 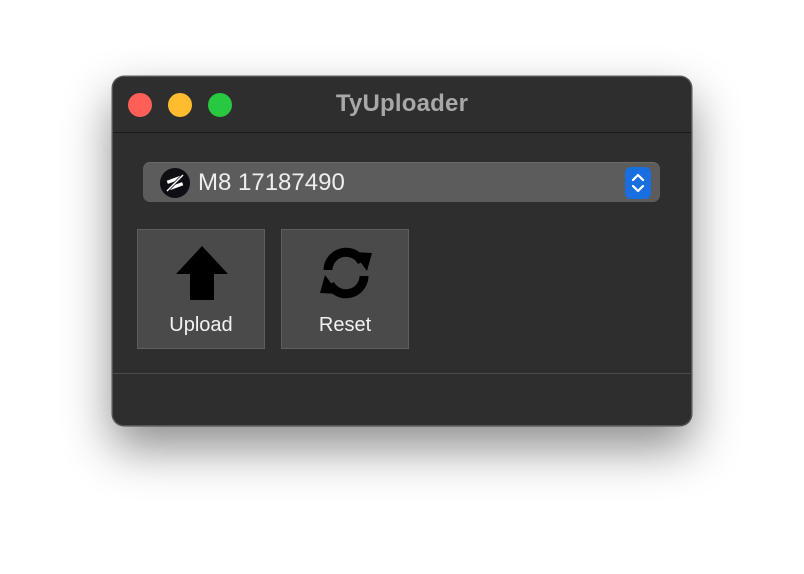 What do you see at coordinates (402, 399) in the screenshot?
I see `status-bar` at bounding box center [402, 399].